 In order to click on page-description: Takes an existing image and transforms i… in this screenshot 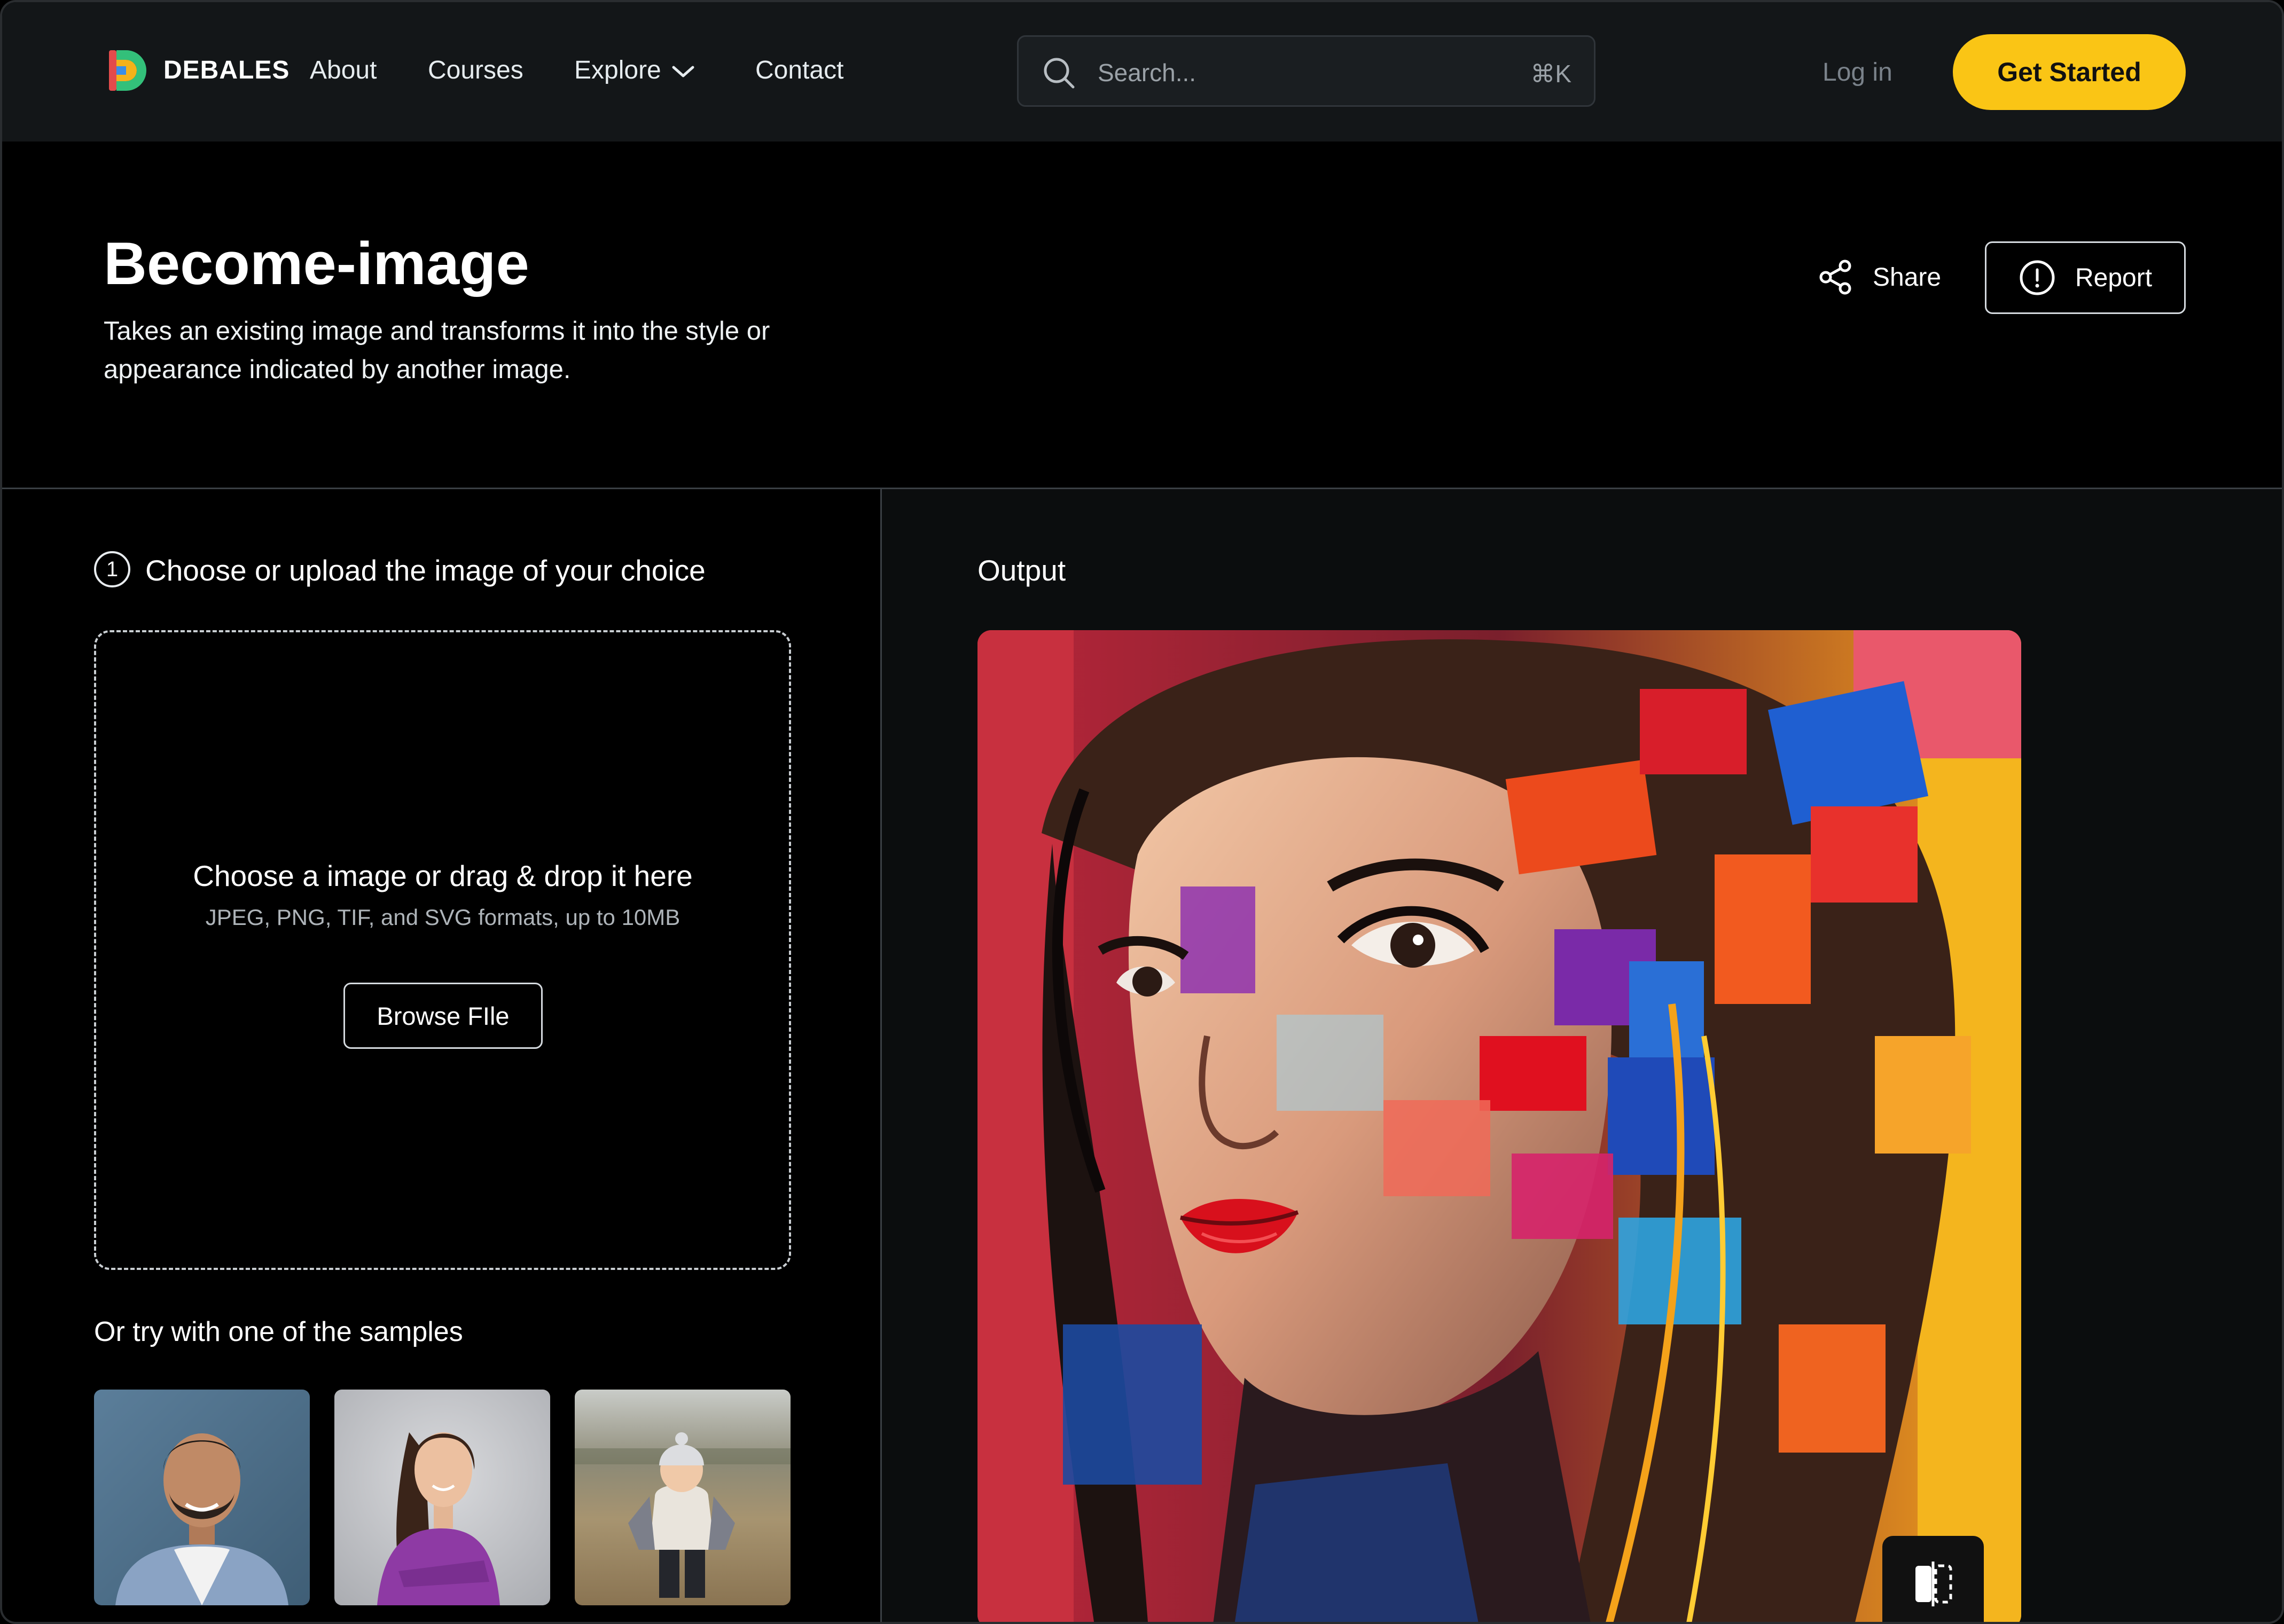, I will do `click(437, 350)`.